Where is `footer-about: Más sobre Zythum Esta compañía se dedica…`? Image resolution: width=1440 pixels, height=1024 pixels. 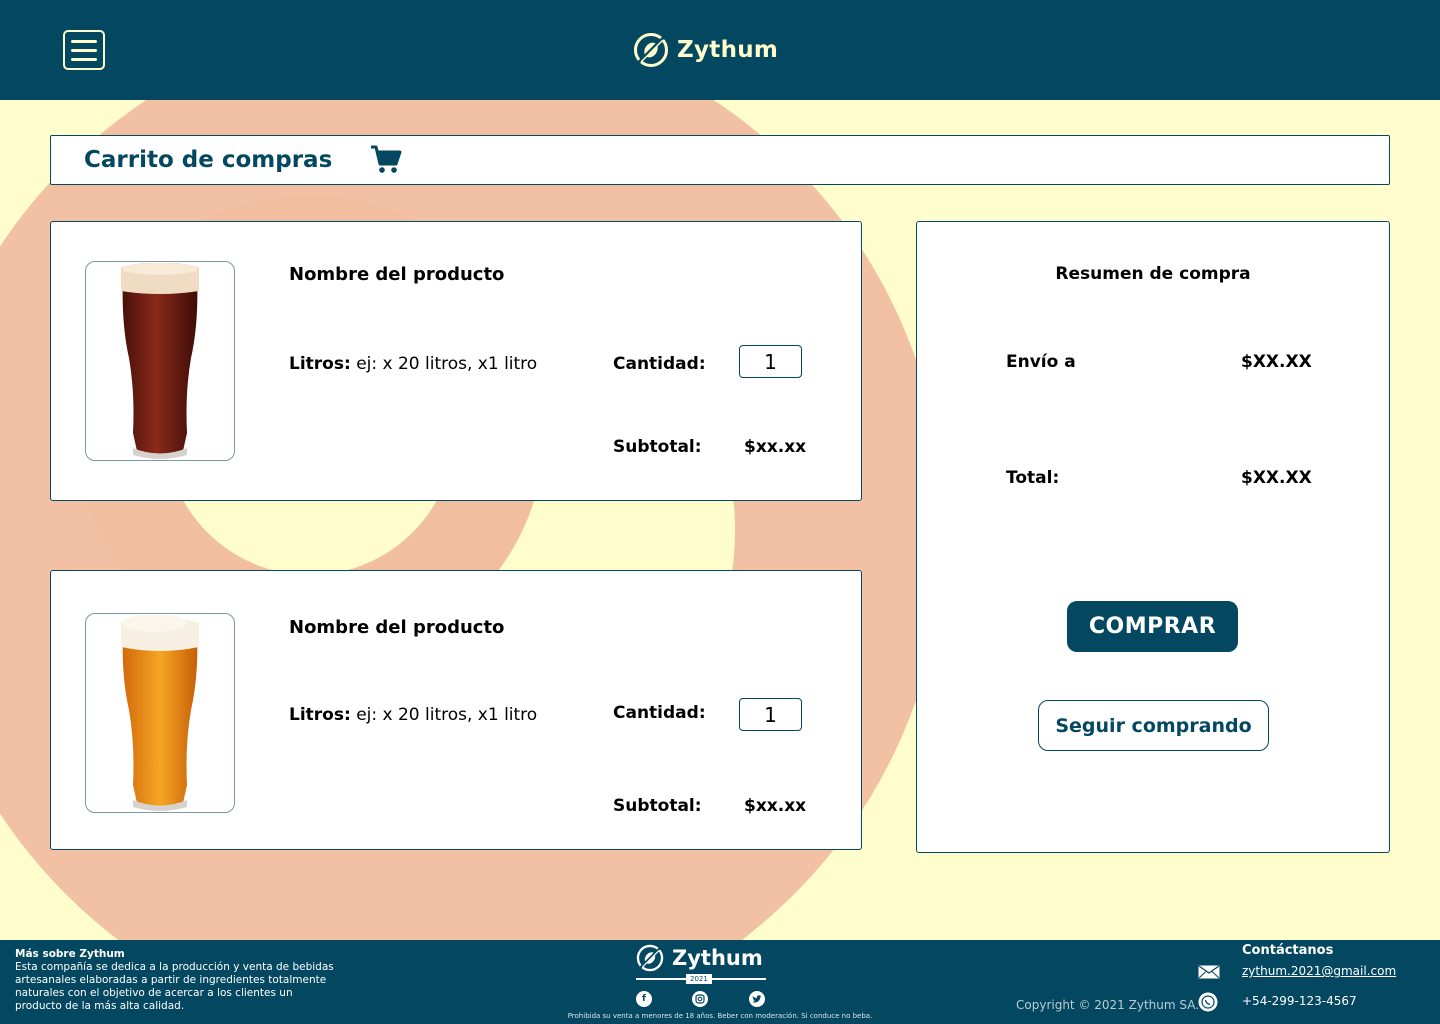
footer-about: Más sobre Zythum Esta compañía se dedica… is located at coordinates (175, 980).